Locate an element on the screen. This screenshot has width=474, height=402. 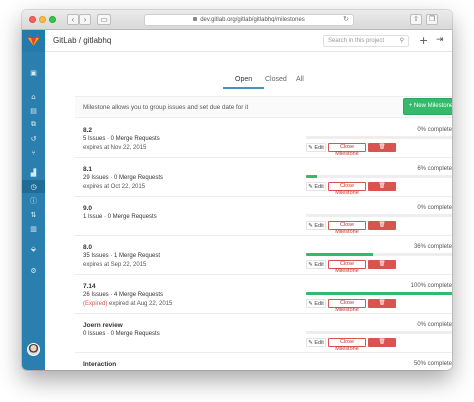
copy-icon: ⧉ is located at coordinates (33, 124).